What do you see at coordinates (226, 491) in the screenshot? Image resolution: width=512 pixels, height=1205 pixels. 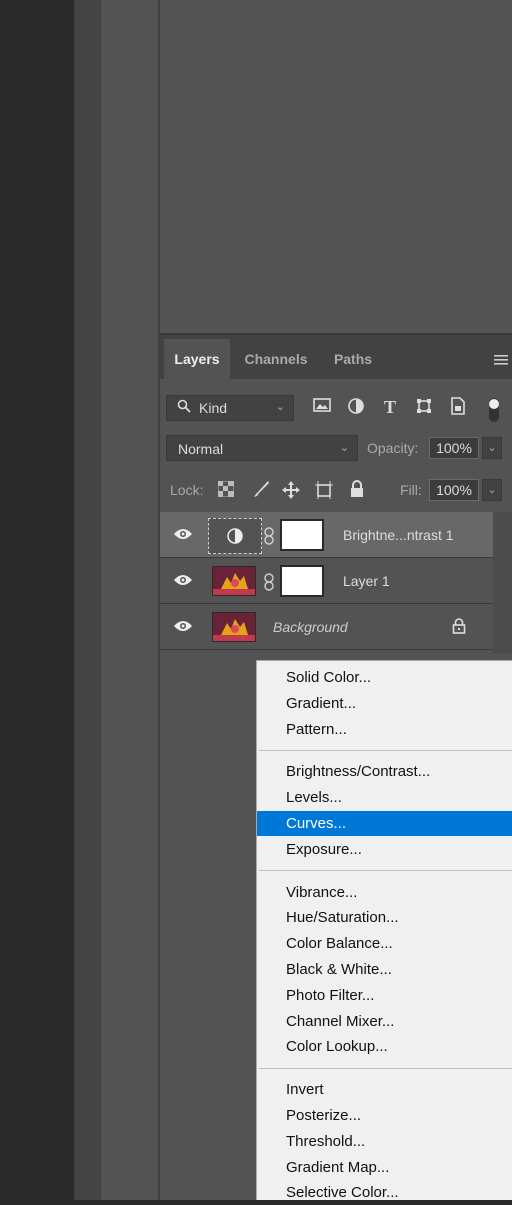 I see `lock-transparent-pixels-icon` at bounding box center [226, 491].